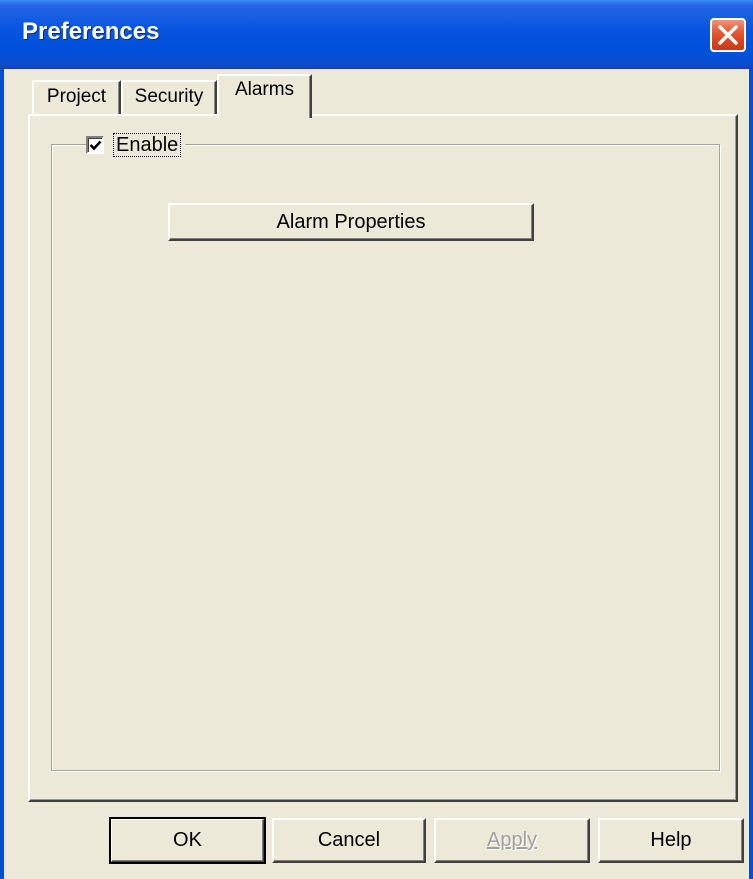 Image resolution: width=753 pixels, height=879 pixels. I want to click on tab-security: Security, so click(169, 97).